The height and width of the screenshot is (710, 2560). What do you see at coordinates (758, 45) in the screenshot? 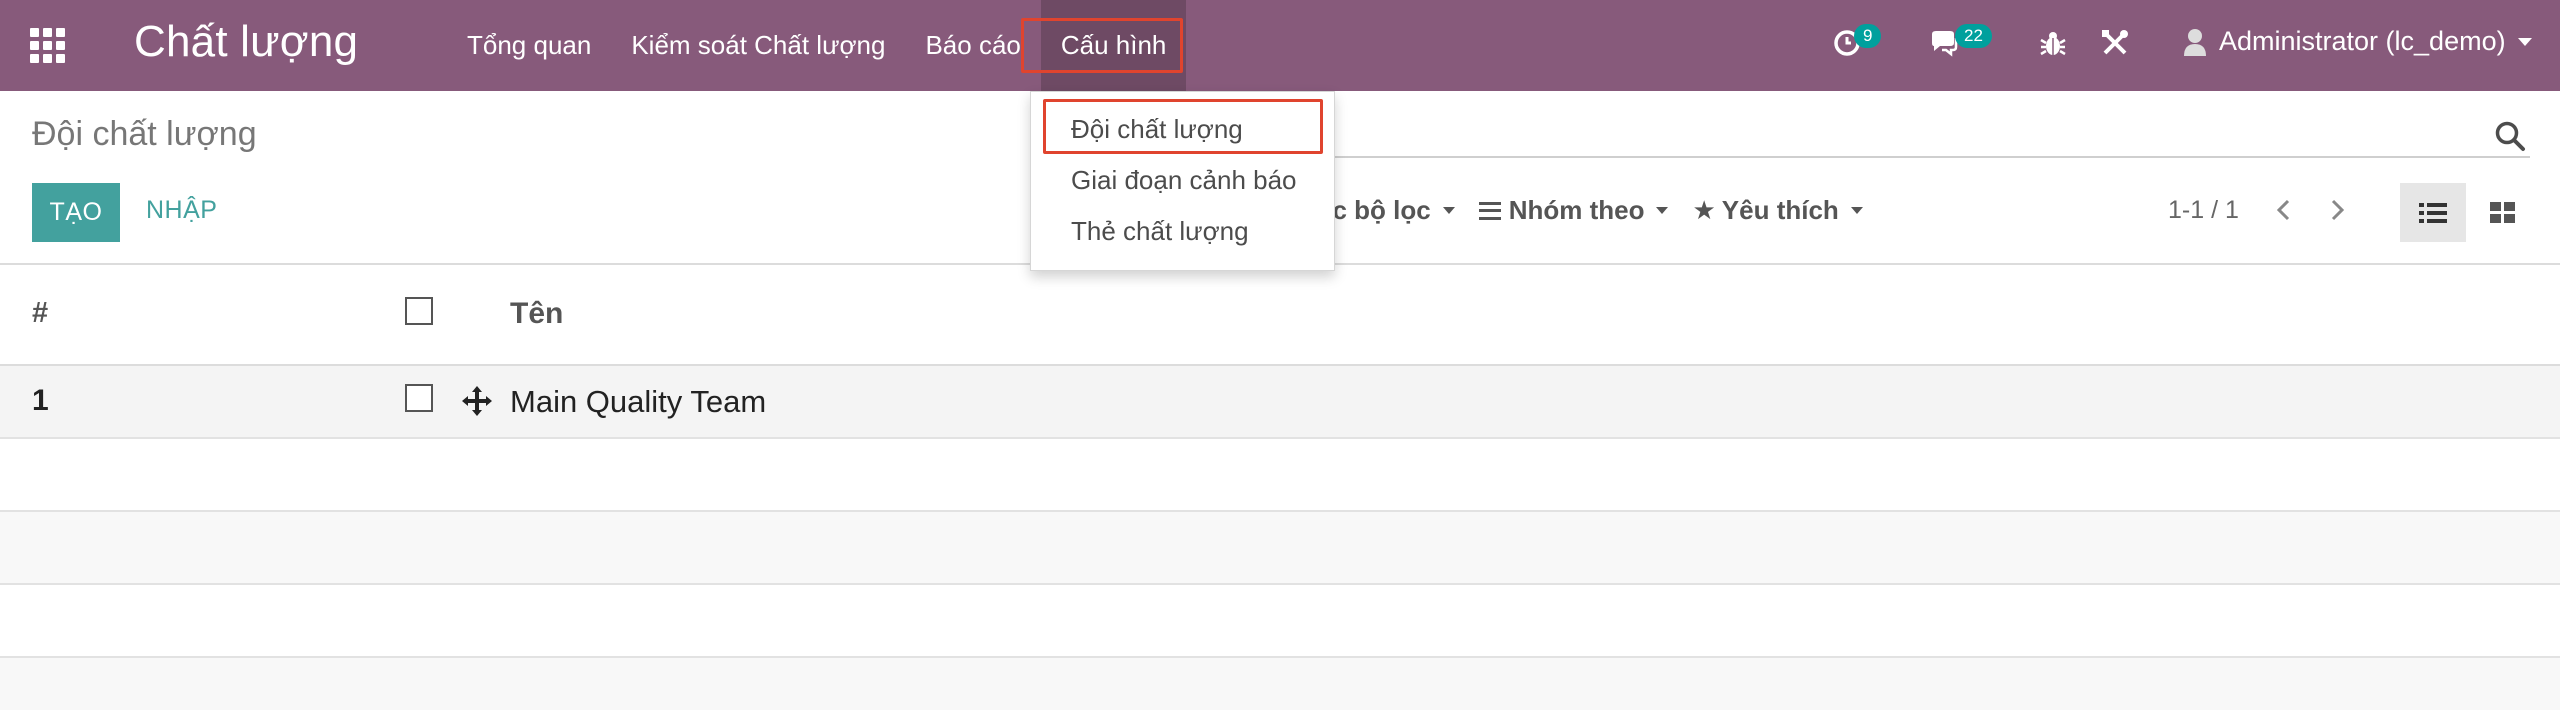
I see `menu-quality-control: Kiểm soát Chất lượng` at bounding box center [758, 45].